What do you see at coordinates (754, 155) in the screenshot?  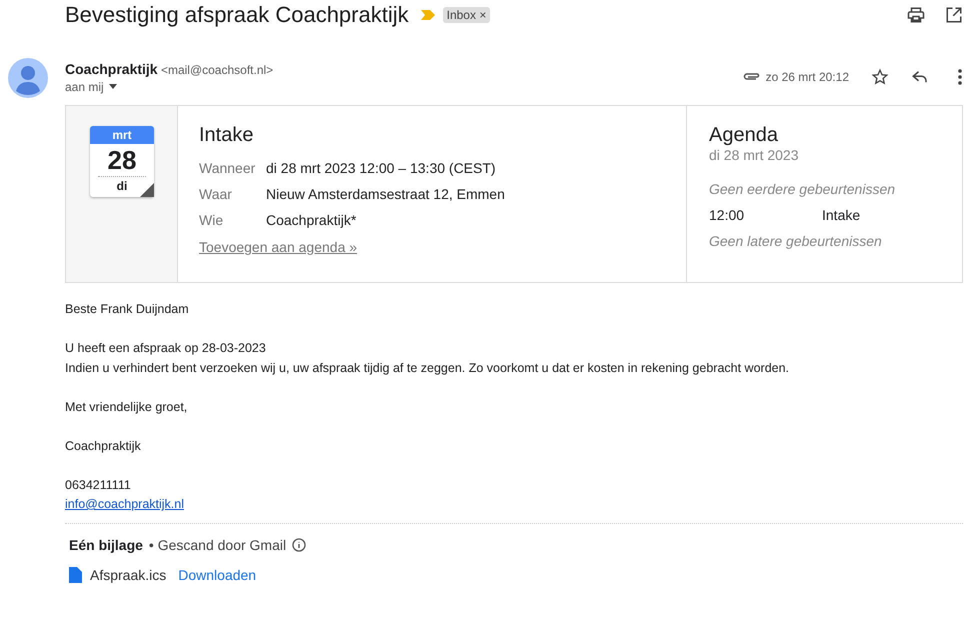 I see `agenda-date: di 28 mrt 2023` at bounding box center [754, 155].